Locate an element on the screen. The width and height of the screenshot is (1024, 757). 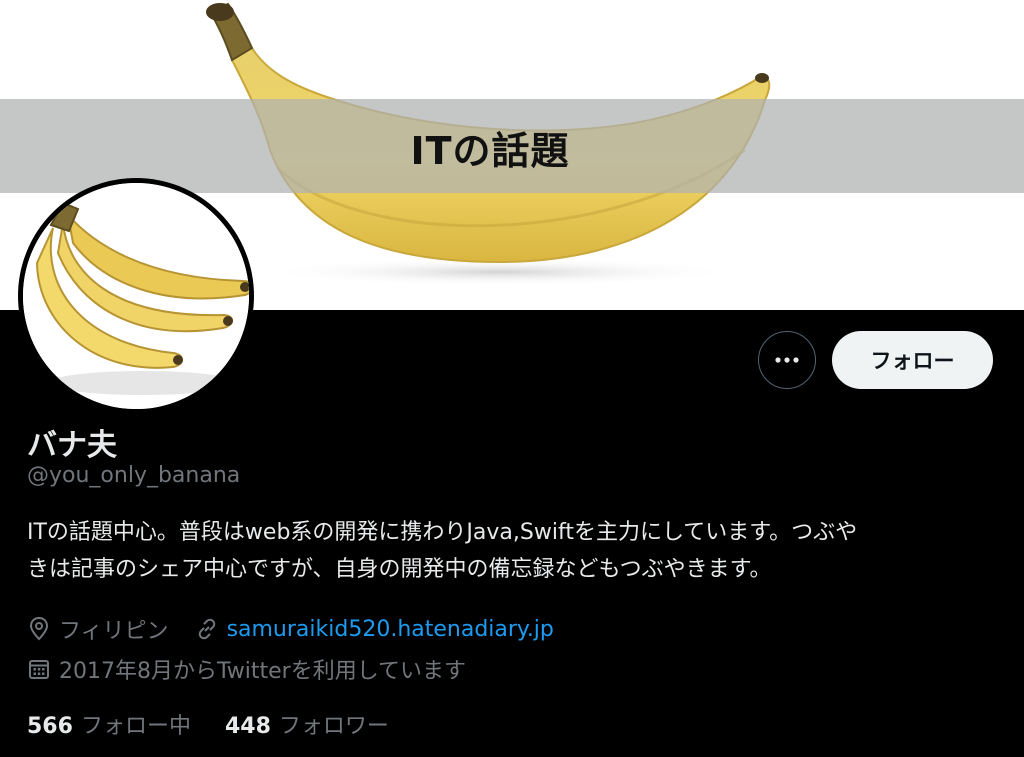
followers-label: フォロワー is located at coordinates (333, 726).